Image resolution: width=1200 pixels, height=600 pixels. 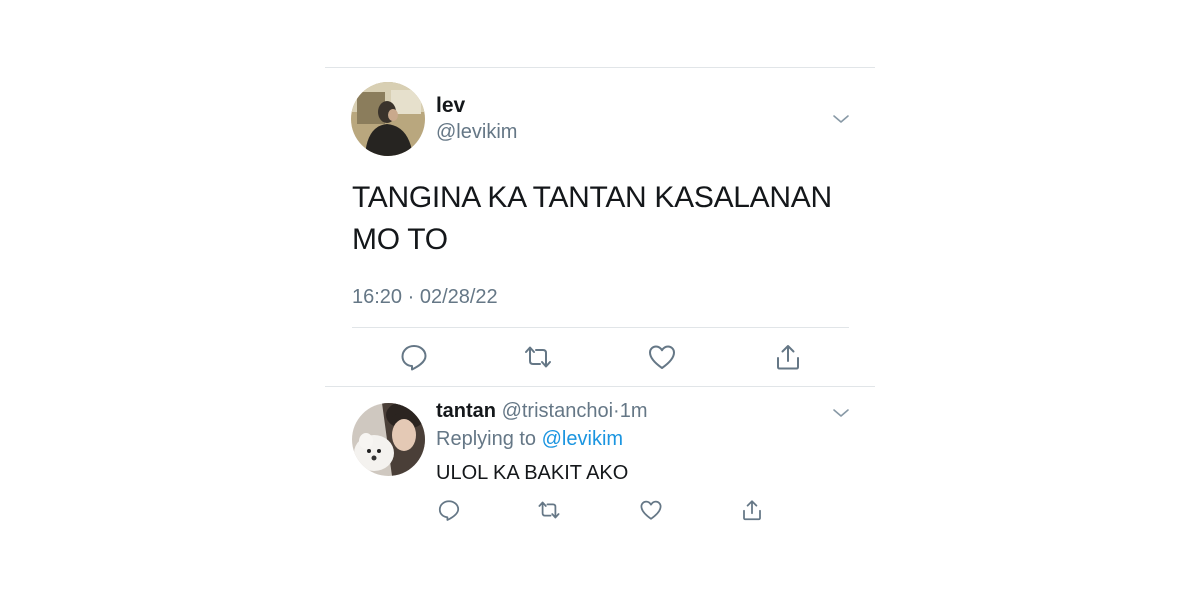 I want to click on reply-chevron-down-icon, so click(x=841, y=413).